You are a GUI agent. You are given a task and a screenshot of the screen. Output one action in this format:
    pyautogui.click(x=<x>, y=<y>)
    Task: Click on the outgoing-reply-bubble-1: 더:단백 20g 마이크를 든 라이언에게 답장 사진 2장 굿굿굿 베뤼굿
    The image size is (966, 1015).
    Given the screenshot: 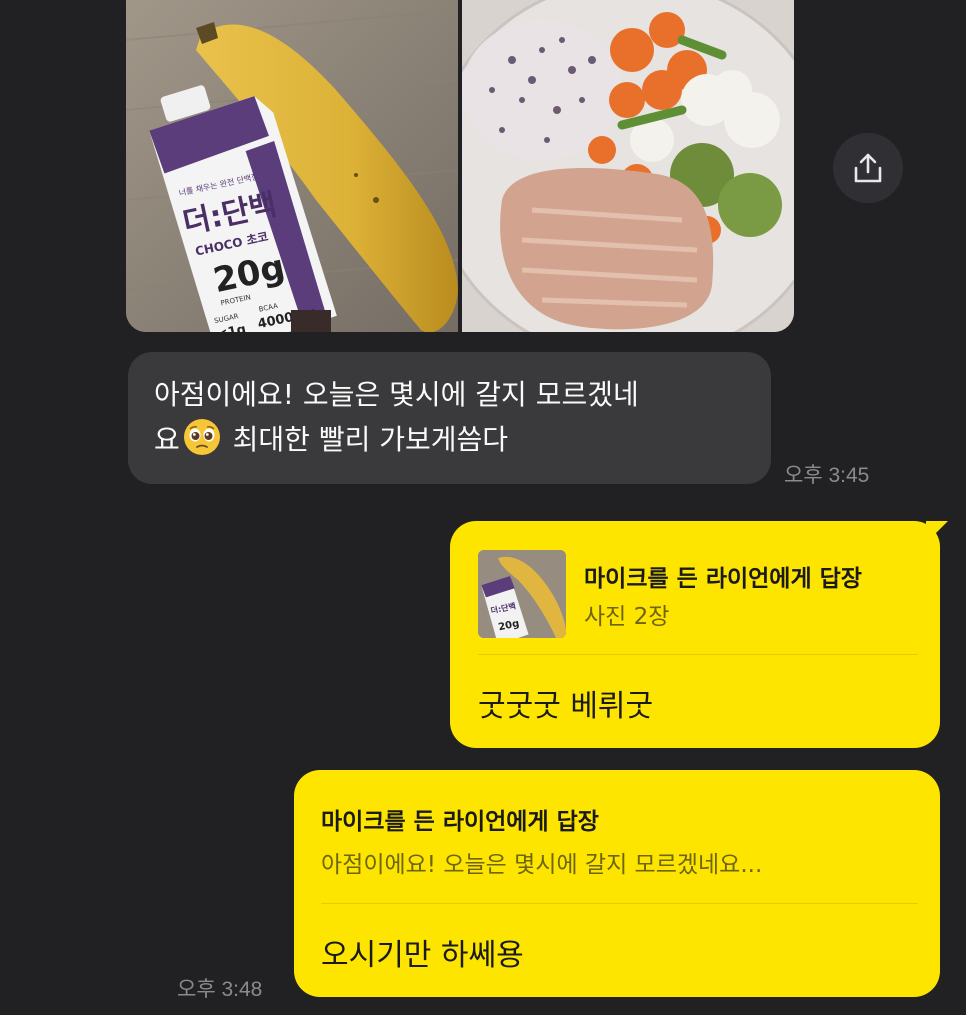 What is the action you would take?
    pyautogui.click(x=699, y=634)
    